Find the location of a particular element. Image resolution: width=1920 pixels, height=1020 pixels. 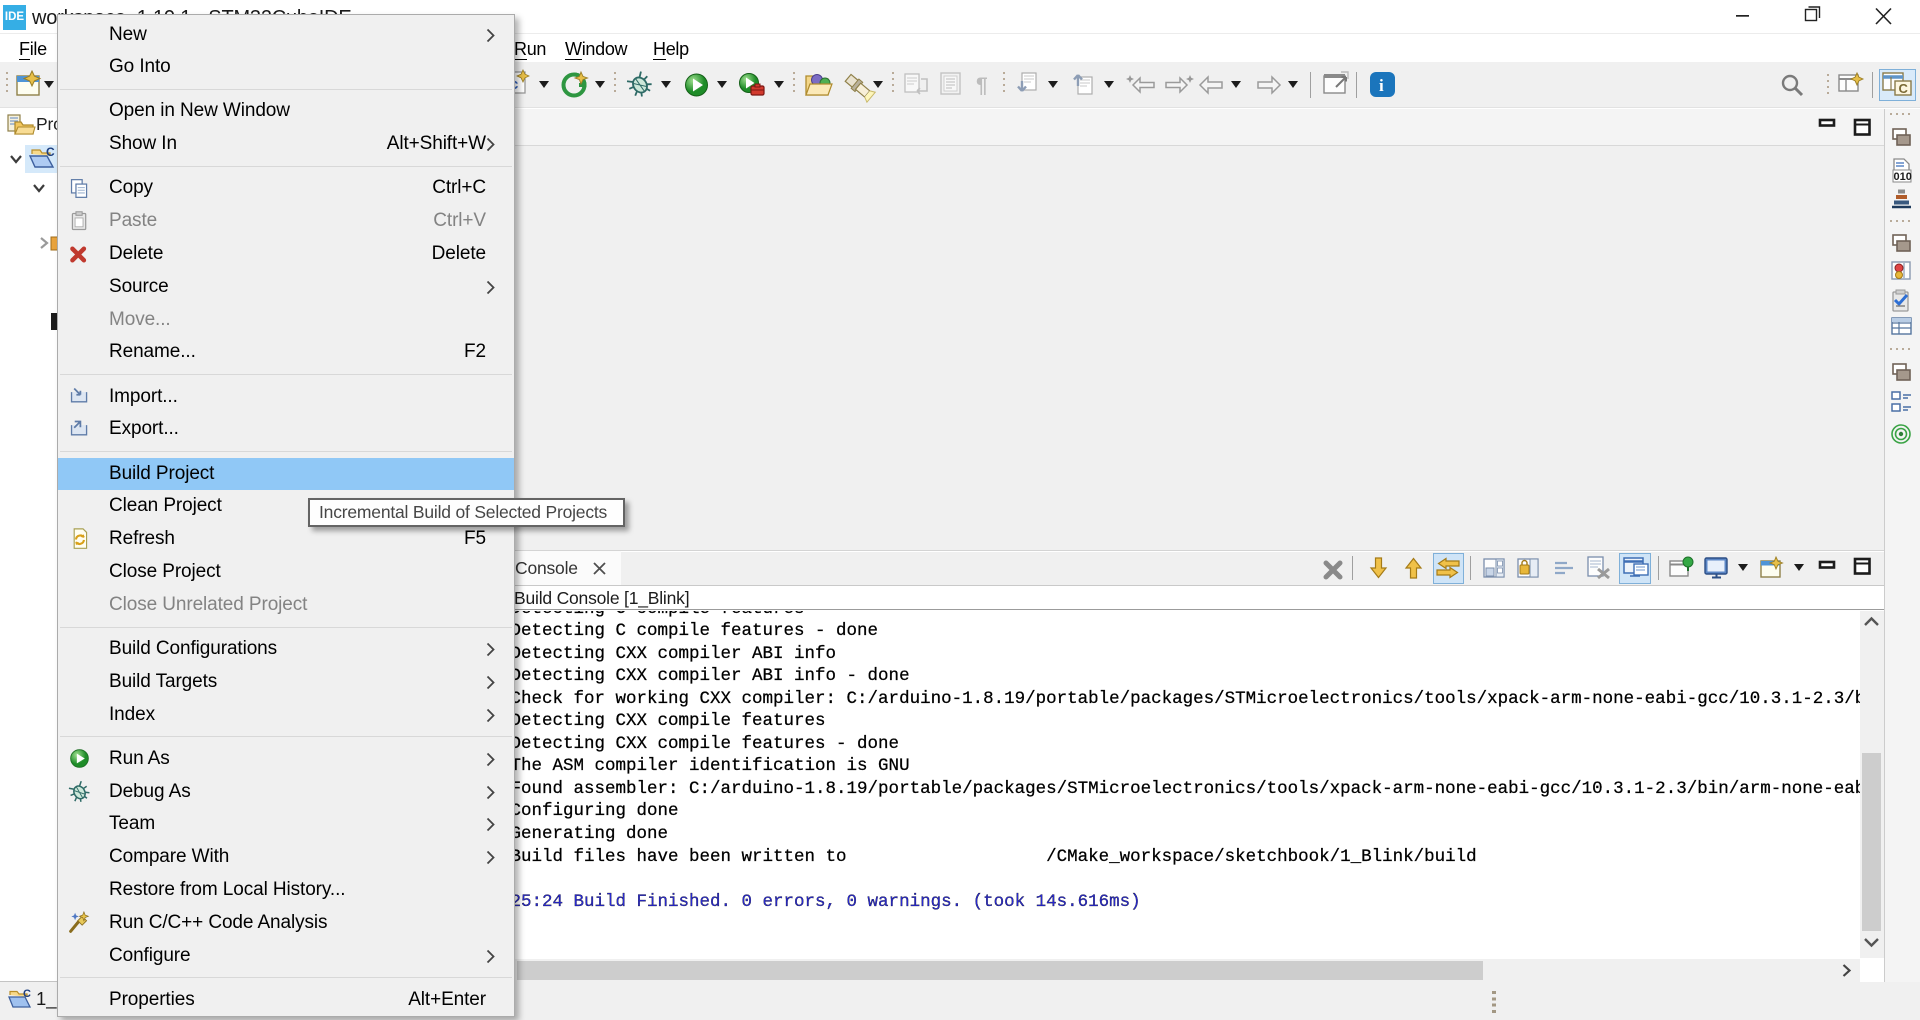

svg-text: i is located at coordinates (1381, 85).